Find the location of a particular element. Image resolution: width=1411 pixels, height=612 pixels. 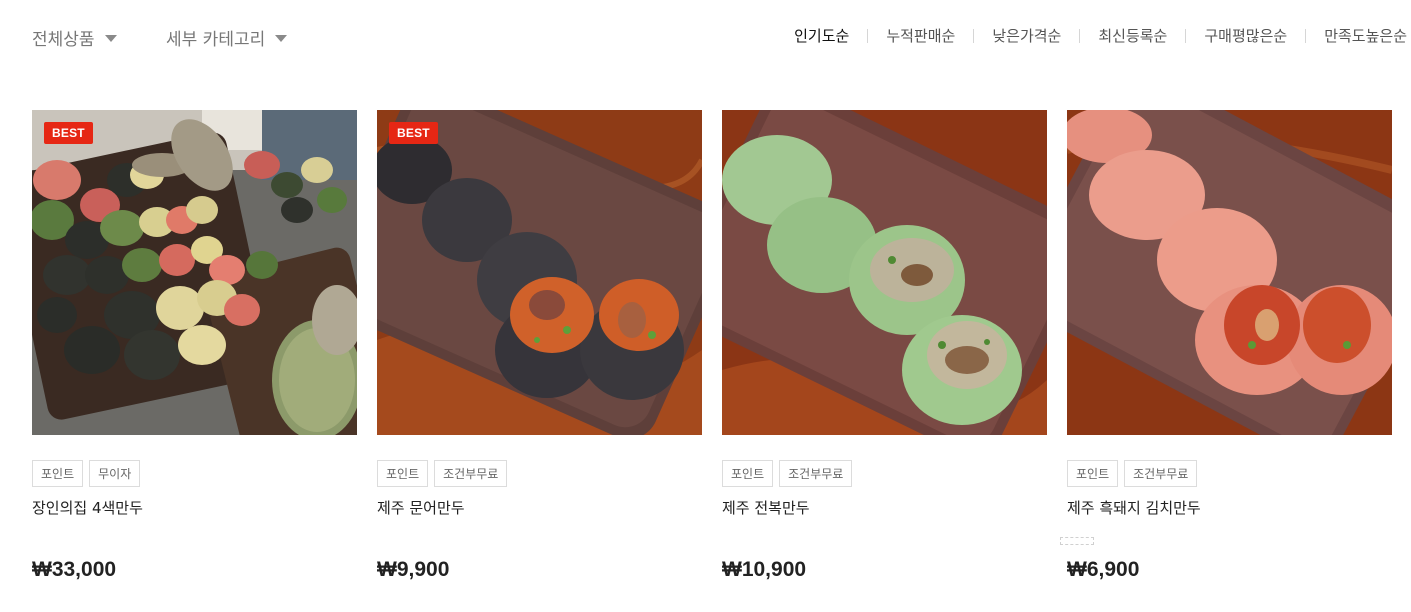

product-name: 장인의집 4색만두 is located at coordinates (194, 507).